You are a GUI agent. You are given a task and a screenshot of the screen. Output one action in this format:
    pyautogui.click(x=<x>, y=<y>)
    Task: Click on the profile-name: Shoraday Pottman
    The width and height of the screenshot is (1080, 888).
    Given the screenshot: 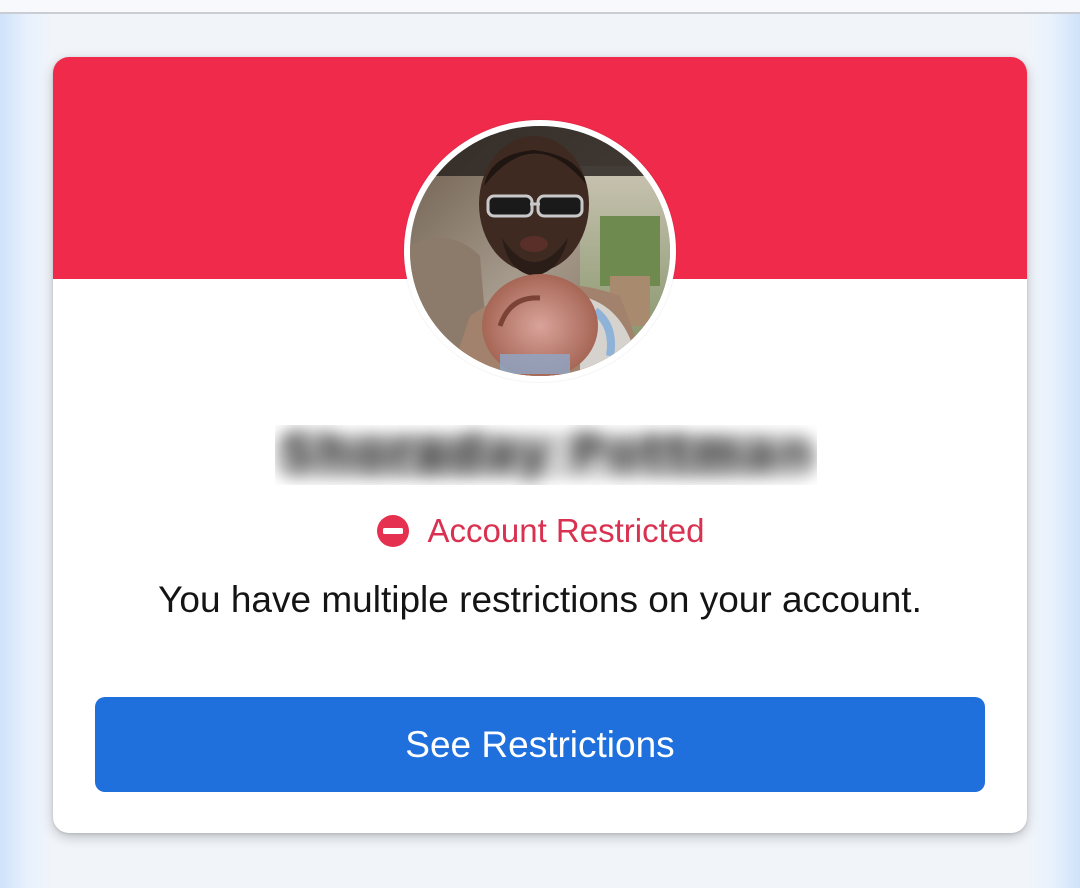 What is the action you would take?
    pyautogui.click(x=546, y=455)
    